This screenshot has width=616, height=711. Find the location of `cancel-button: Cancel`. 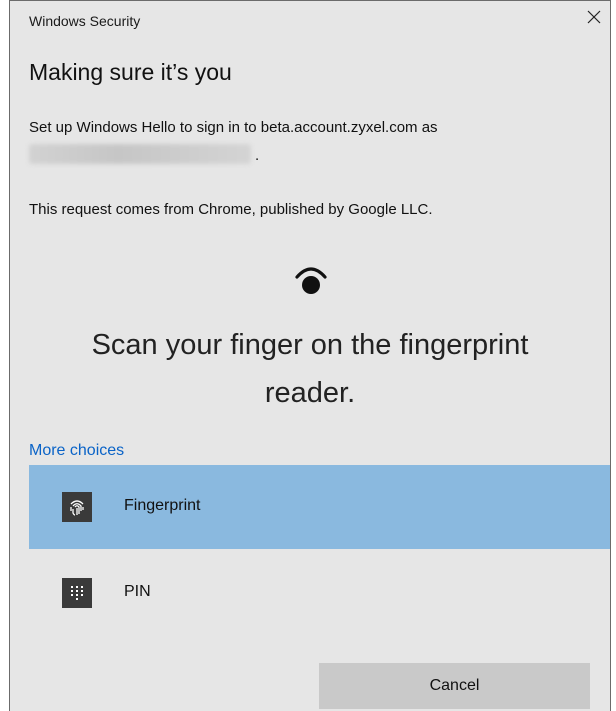

cancel-button: Cancel is located at coordinates (454, 686).